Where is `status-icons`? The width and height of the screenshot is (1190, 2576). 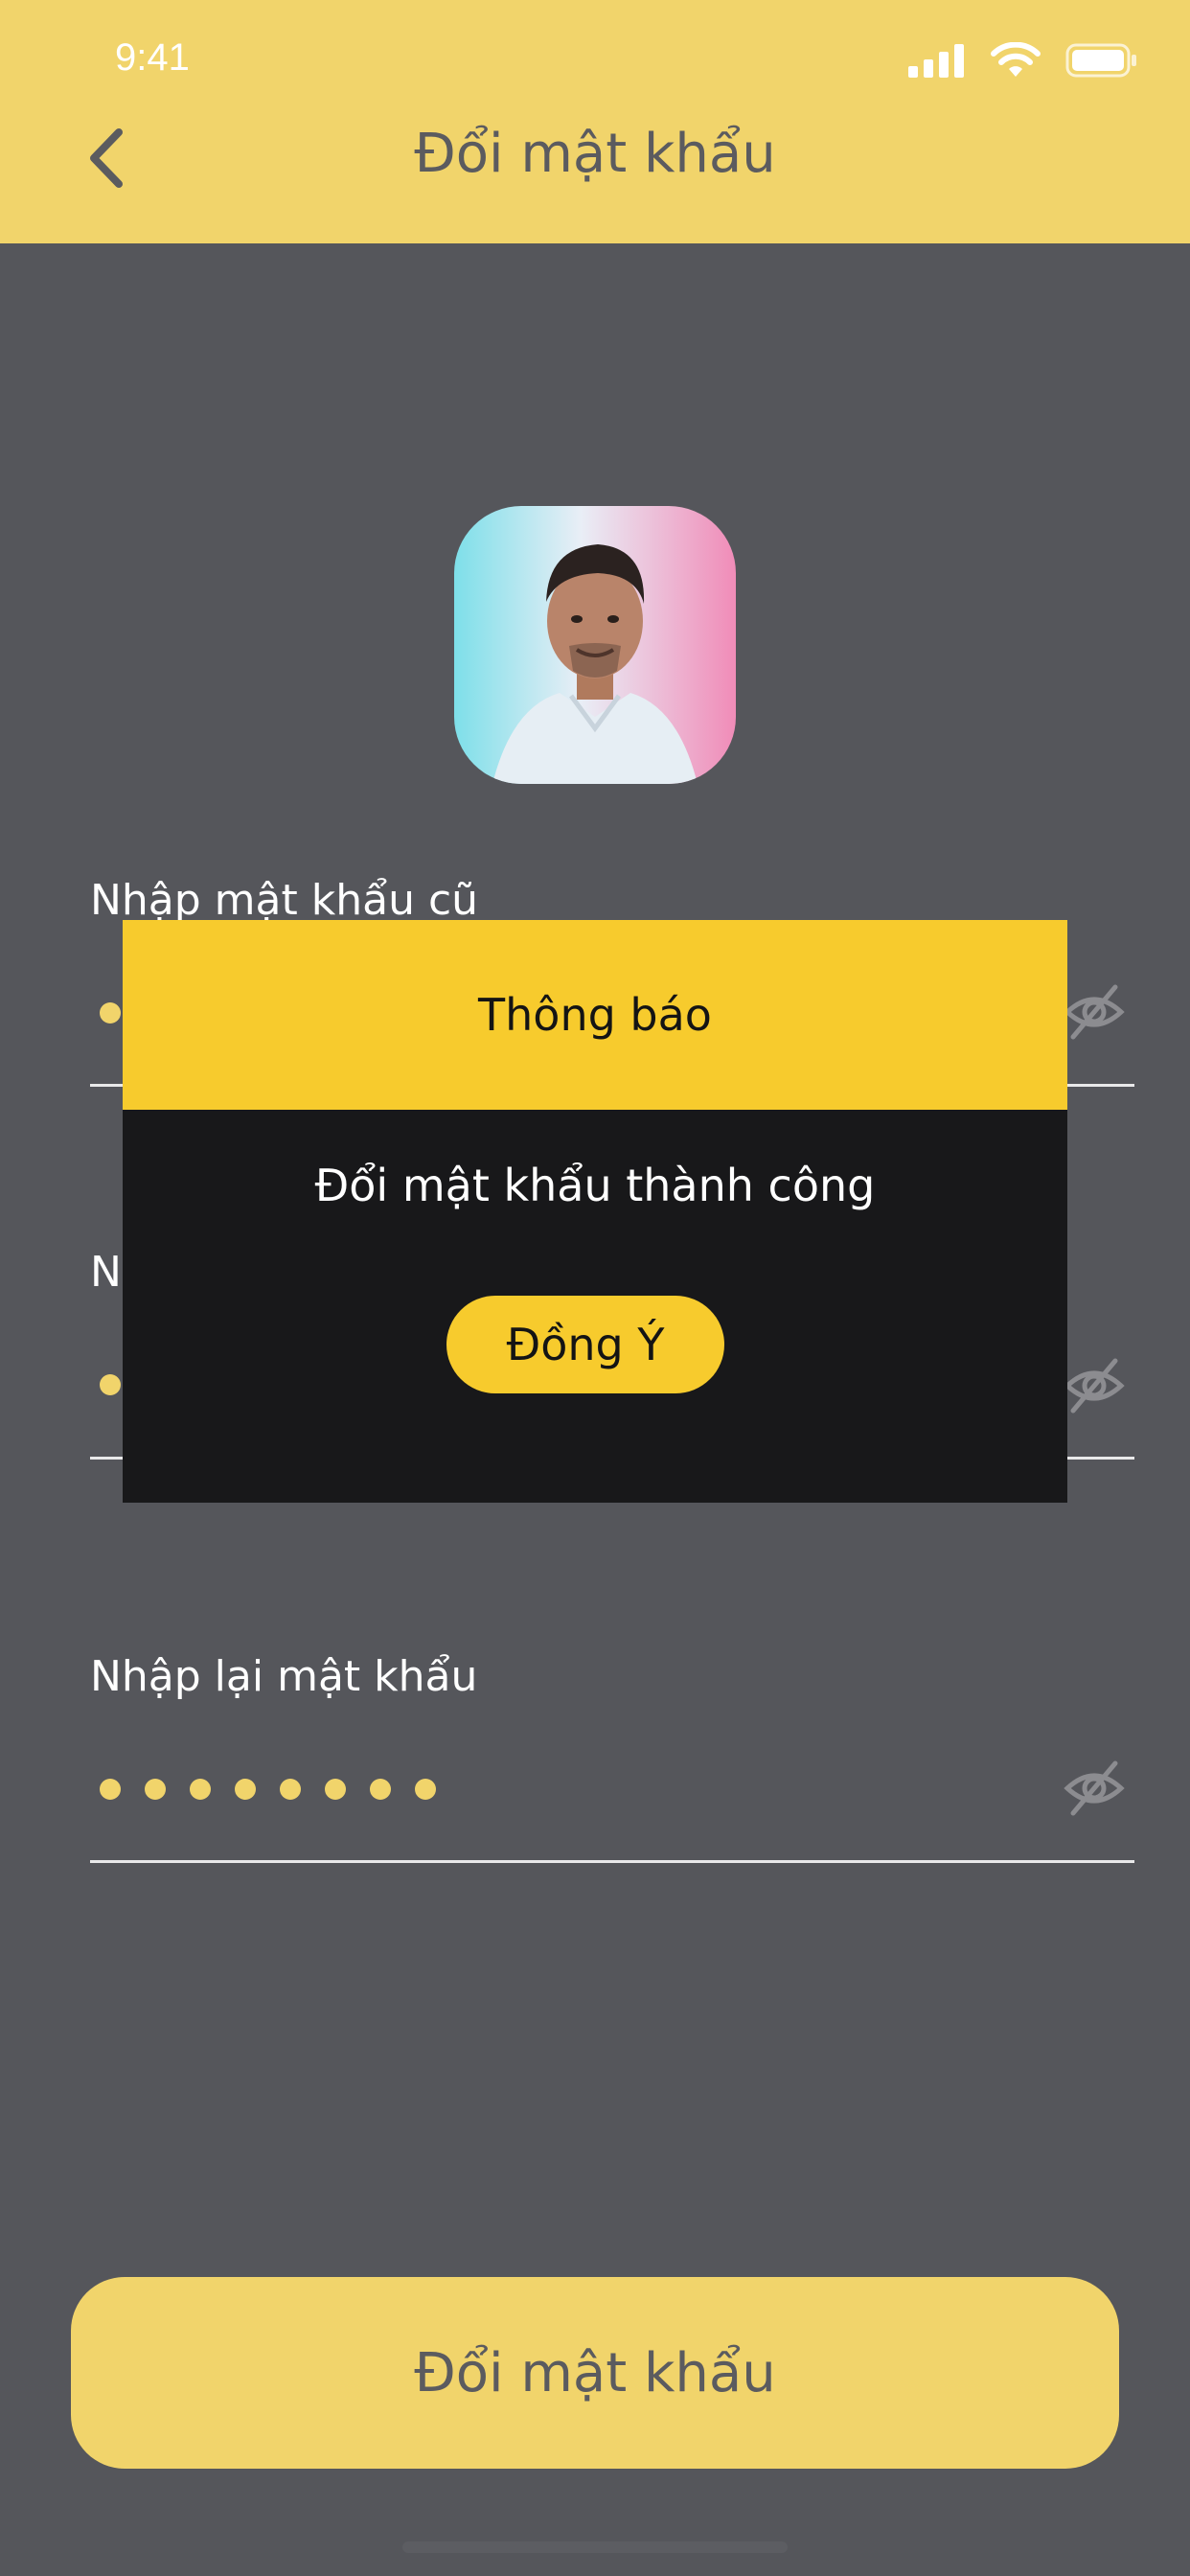 status-icons is located at coordinates (1023, 60).